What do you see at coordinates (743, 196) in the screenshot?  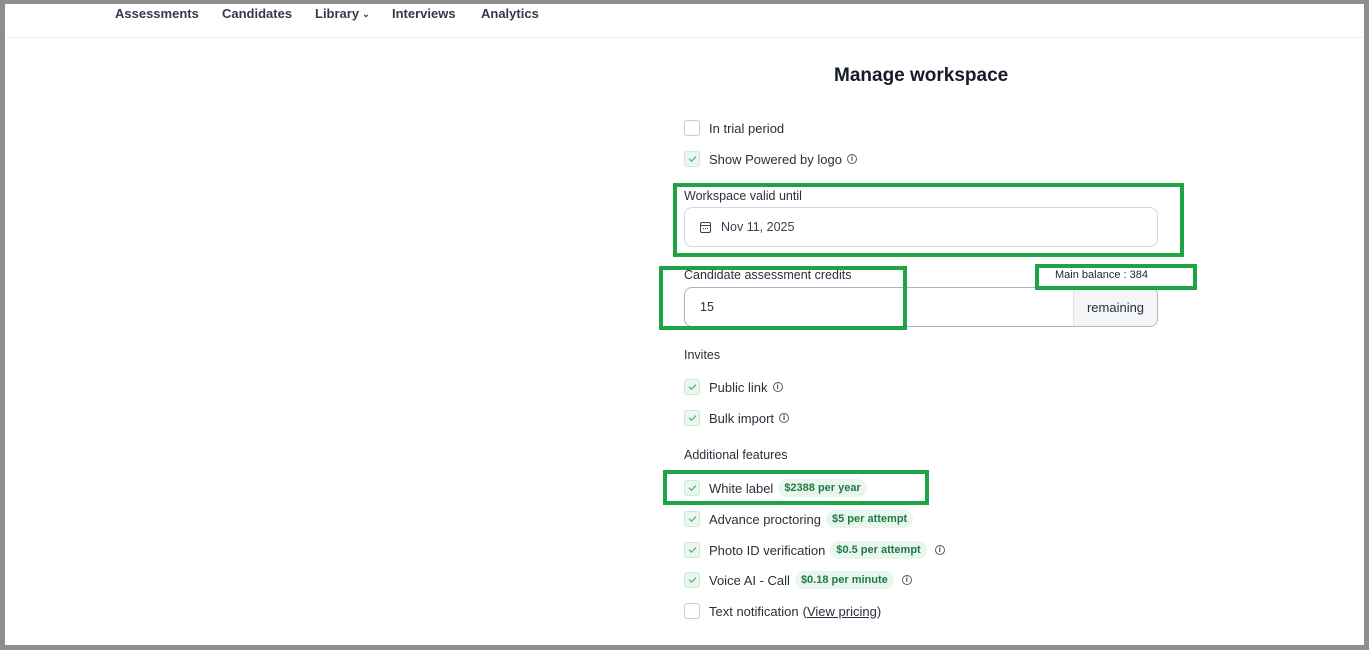 I see `workspace-valid-label: Workspace valid until` at bounding box center [743, 196].